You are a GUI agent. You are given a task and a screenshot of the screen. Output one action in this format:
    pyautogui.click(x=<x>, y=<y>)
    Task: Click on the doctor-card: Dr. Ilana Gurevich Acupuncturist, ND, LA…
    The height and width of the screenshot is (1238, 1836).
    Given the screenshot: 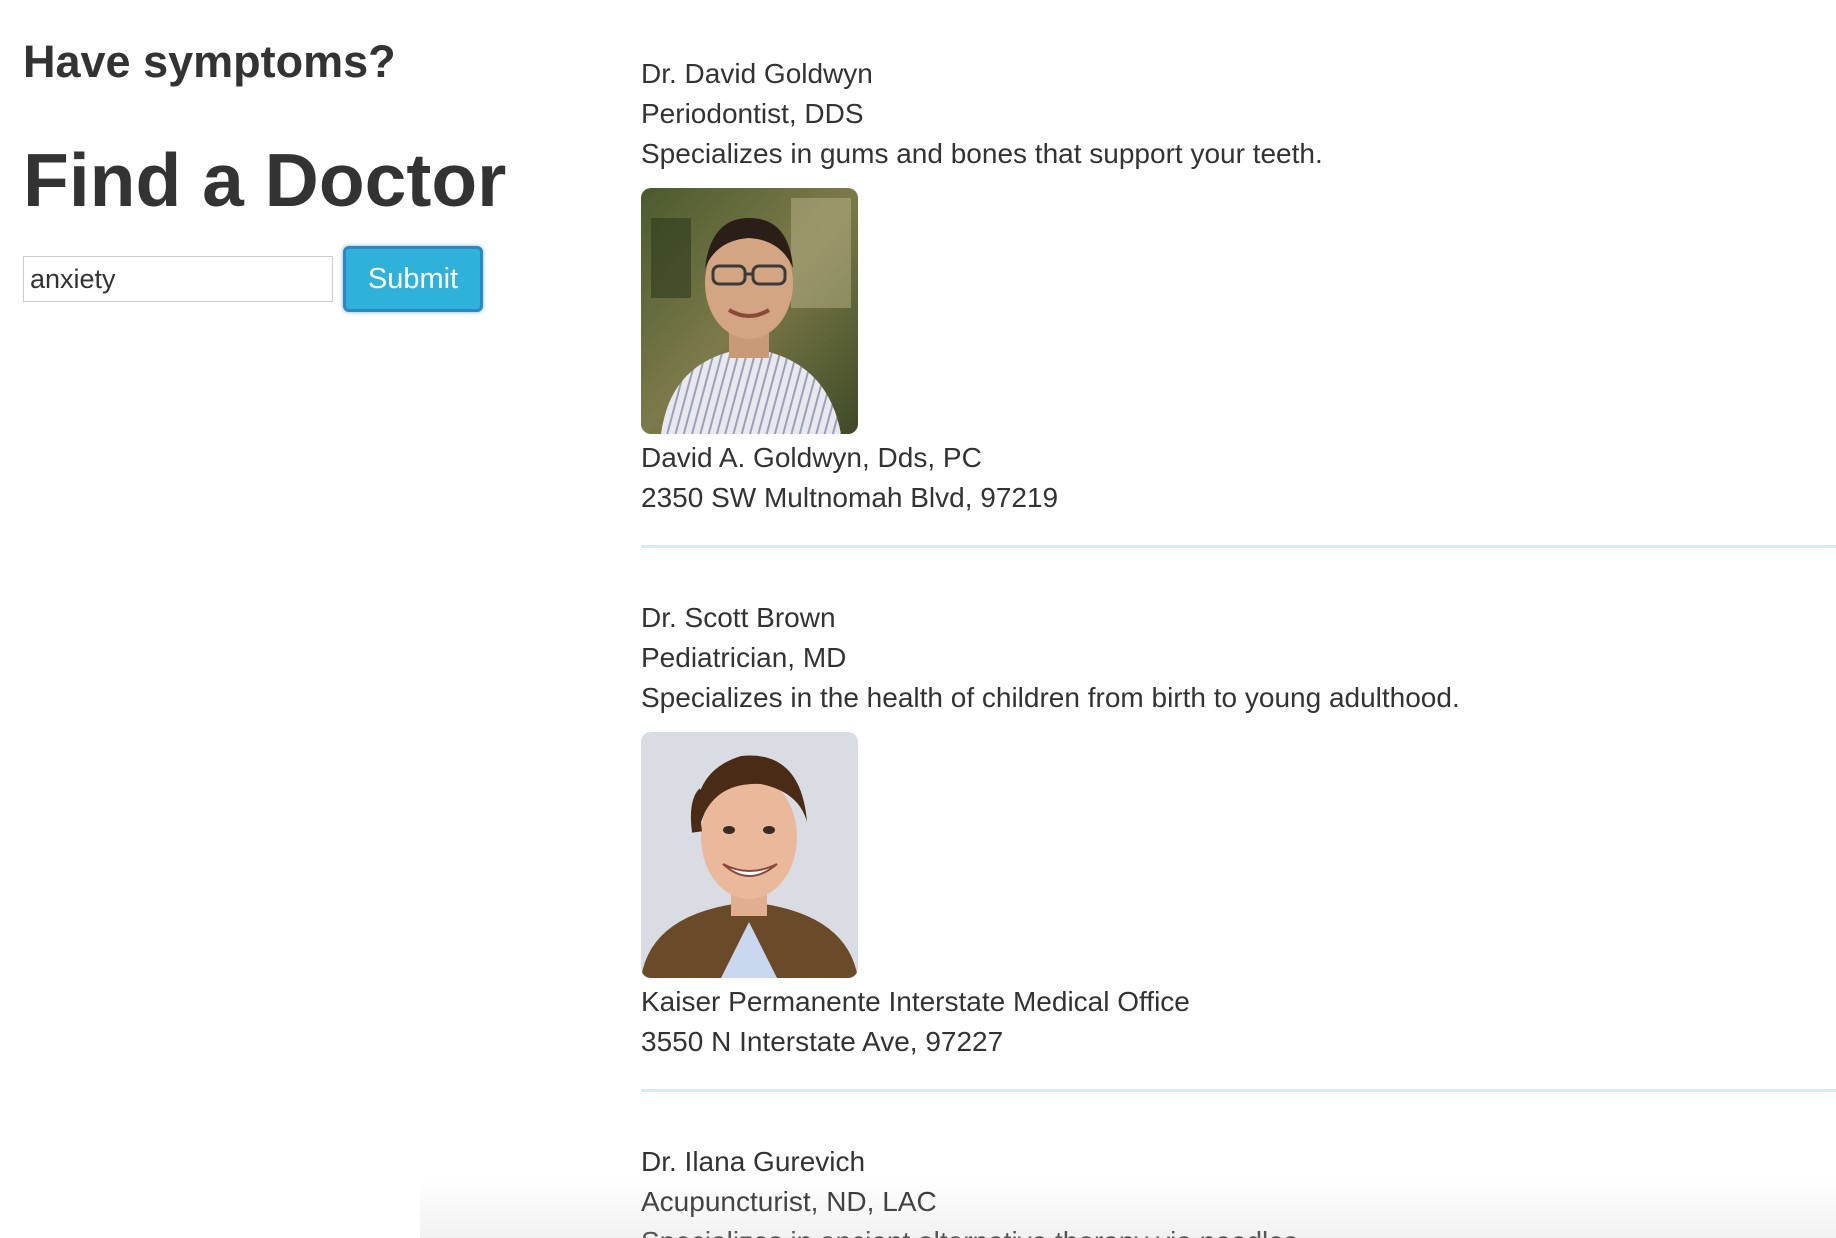 What is the action you would take?
    pyautogui.click(x=1238, y=1190)
    